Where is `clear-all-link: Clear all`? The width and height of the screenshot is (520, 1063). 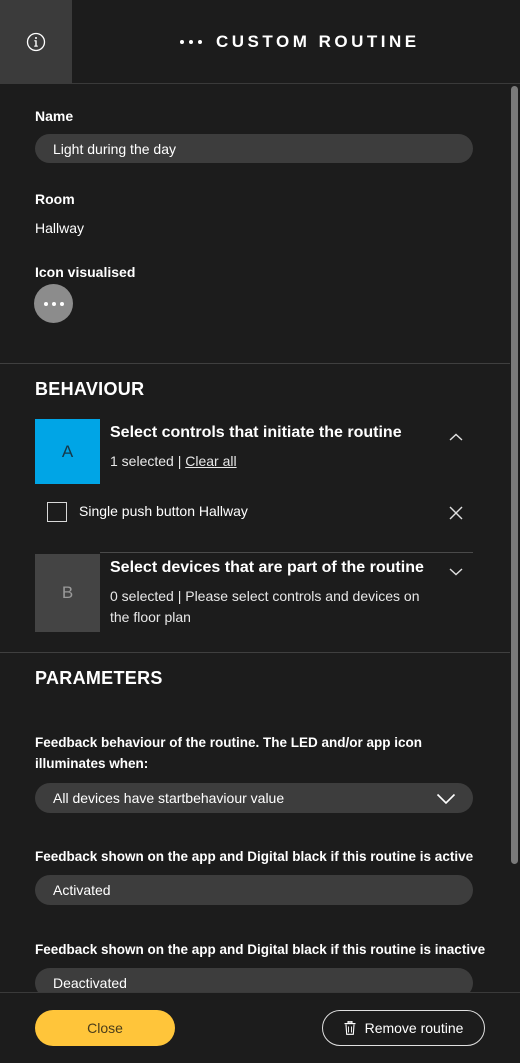 clear-all-link: Clear all is located at coordinates (210, 461).